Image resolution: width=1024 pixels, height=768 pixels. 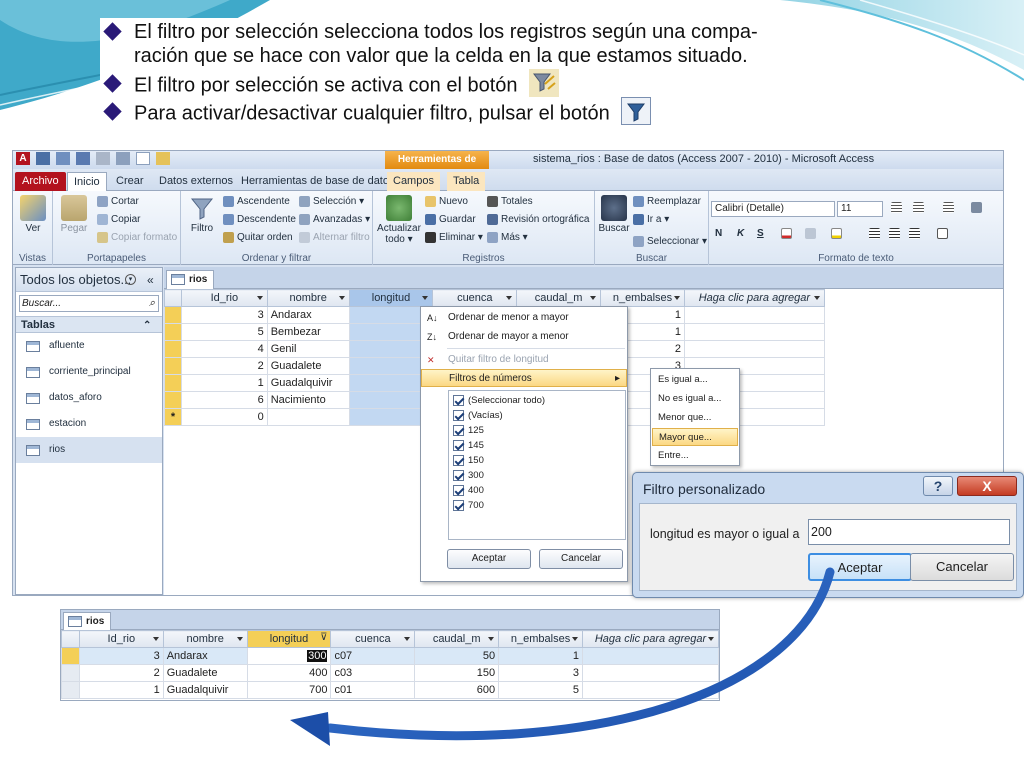 What do you see at coordinates (450, 220) in the screenshot?
I see `guardar-button: Guardar` at bounding box center [450, 220].